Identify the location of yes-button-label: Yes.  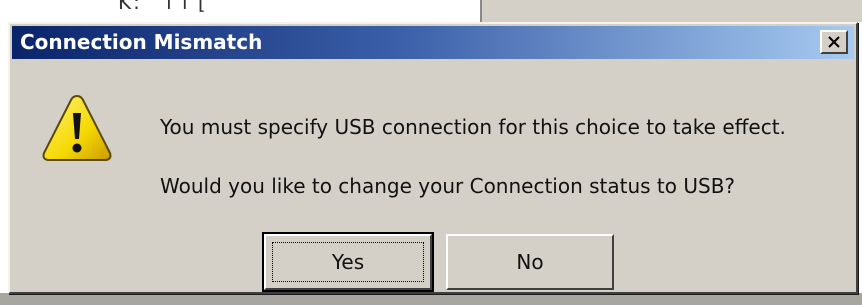
(348, 262).